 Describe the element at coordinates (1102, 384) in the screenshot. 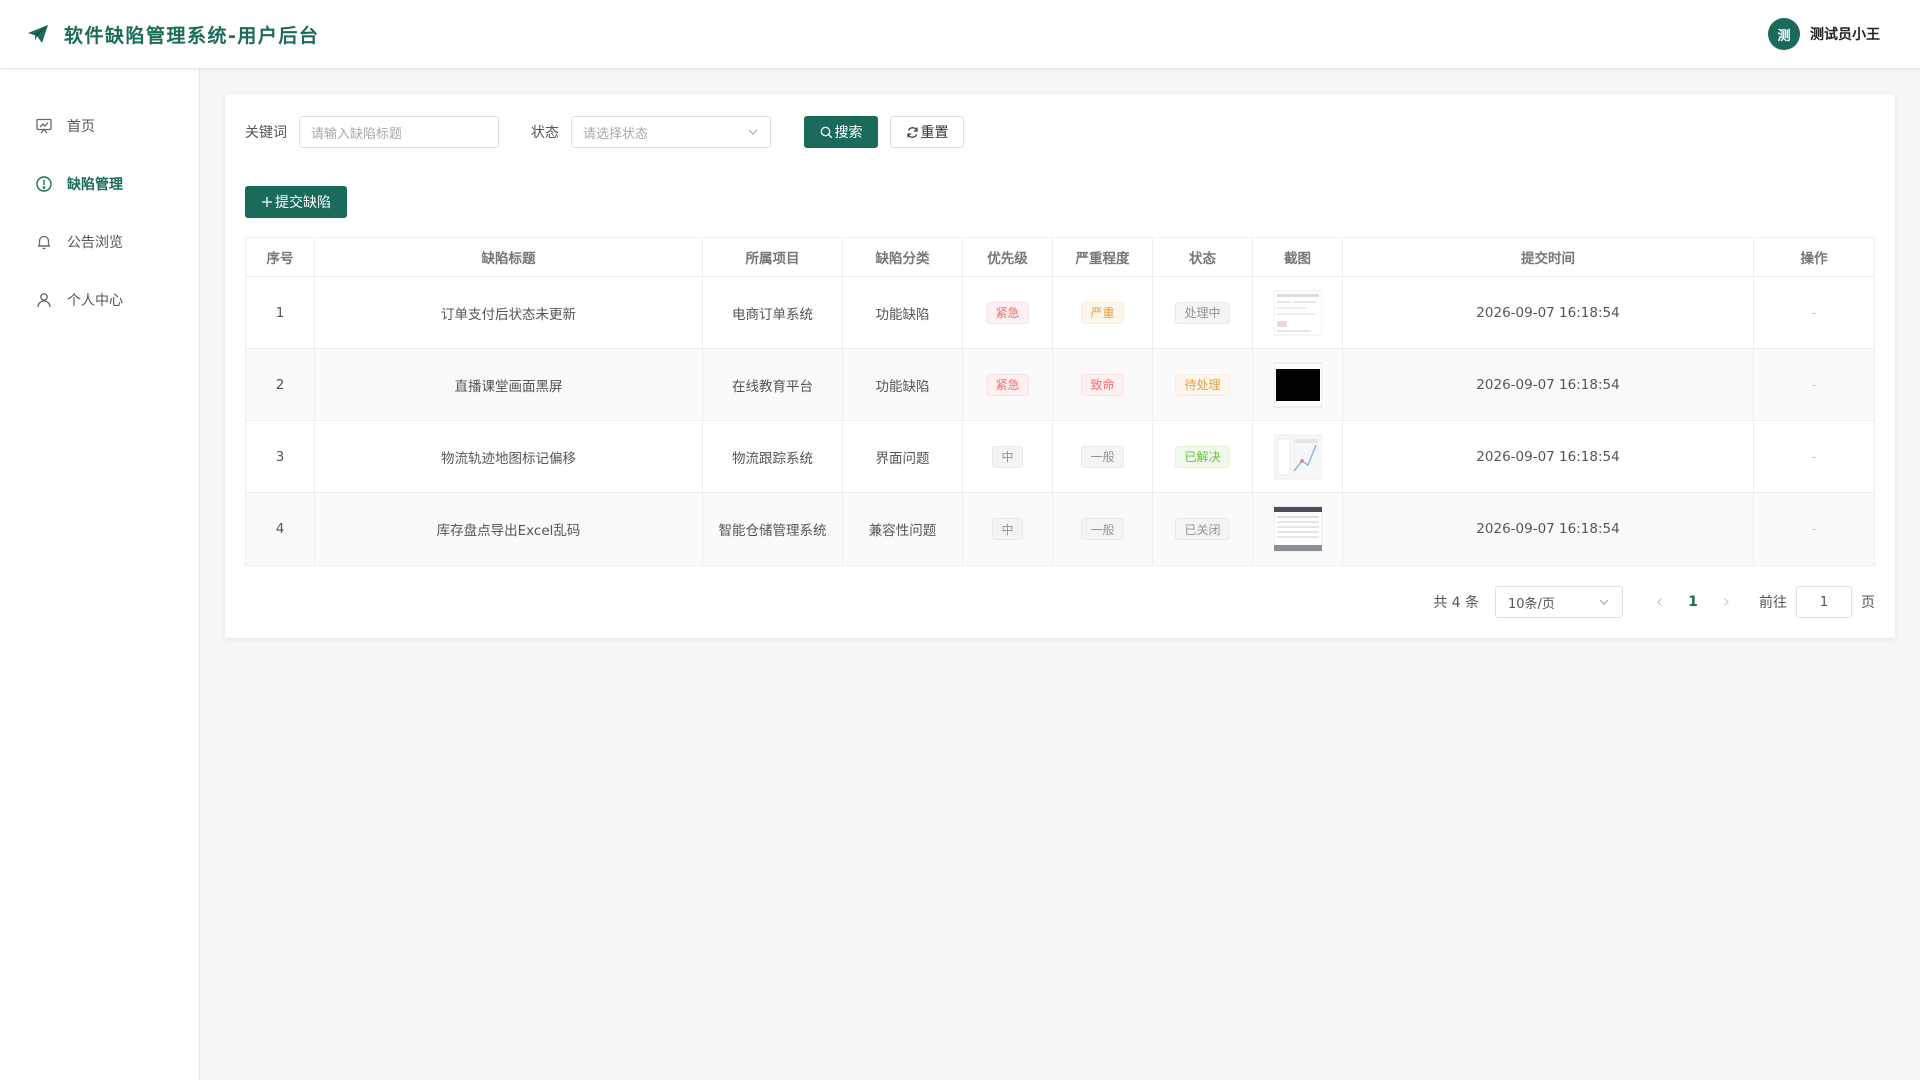

I see `severity-tag: 致命` at that location.